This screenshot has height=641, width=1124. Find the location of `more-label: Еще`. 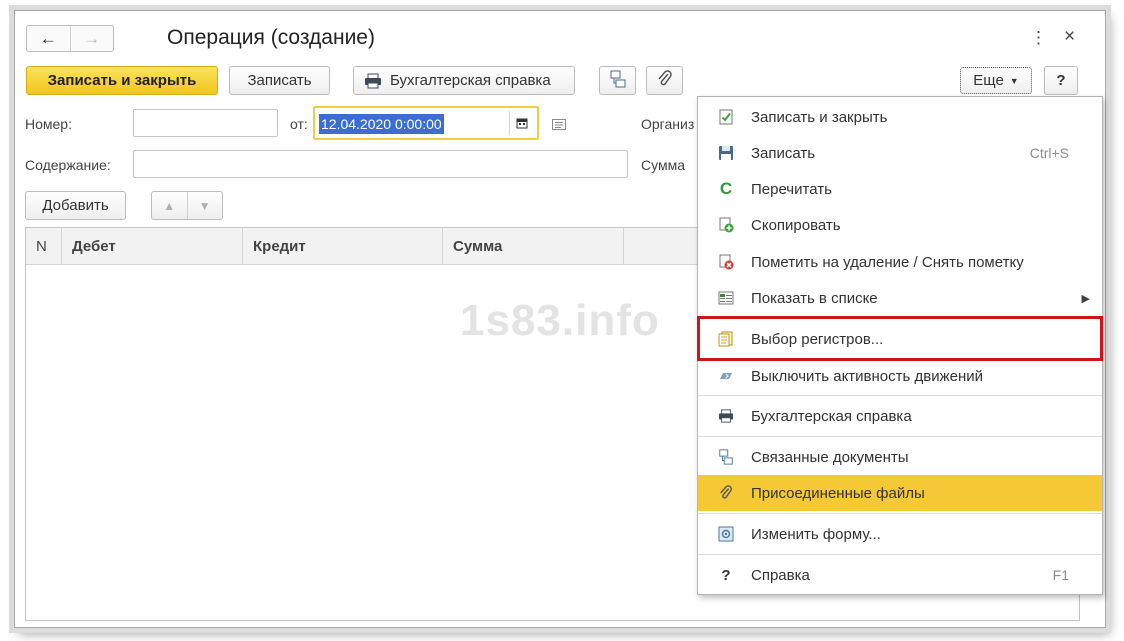

more-label: Еще is located at coordinates (988, 80).